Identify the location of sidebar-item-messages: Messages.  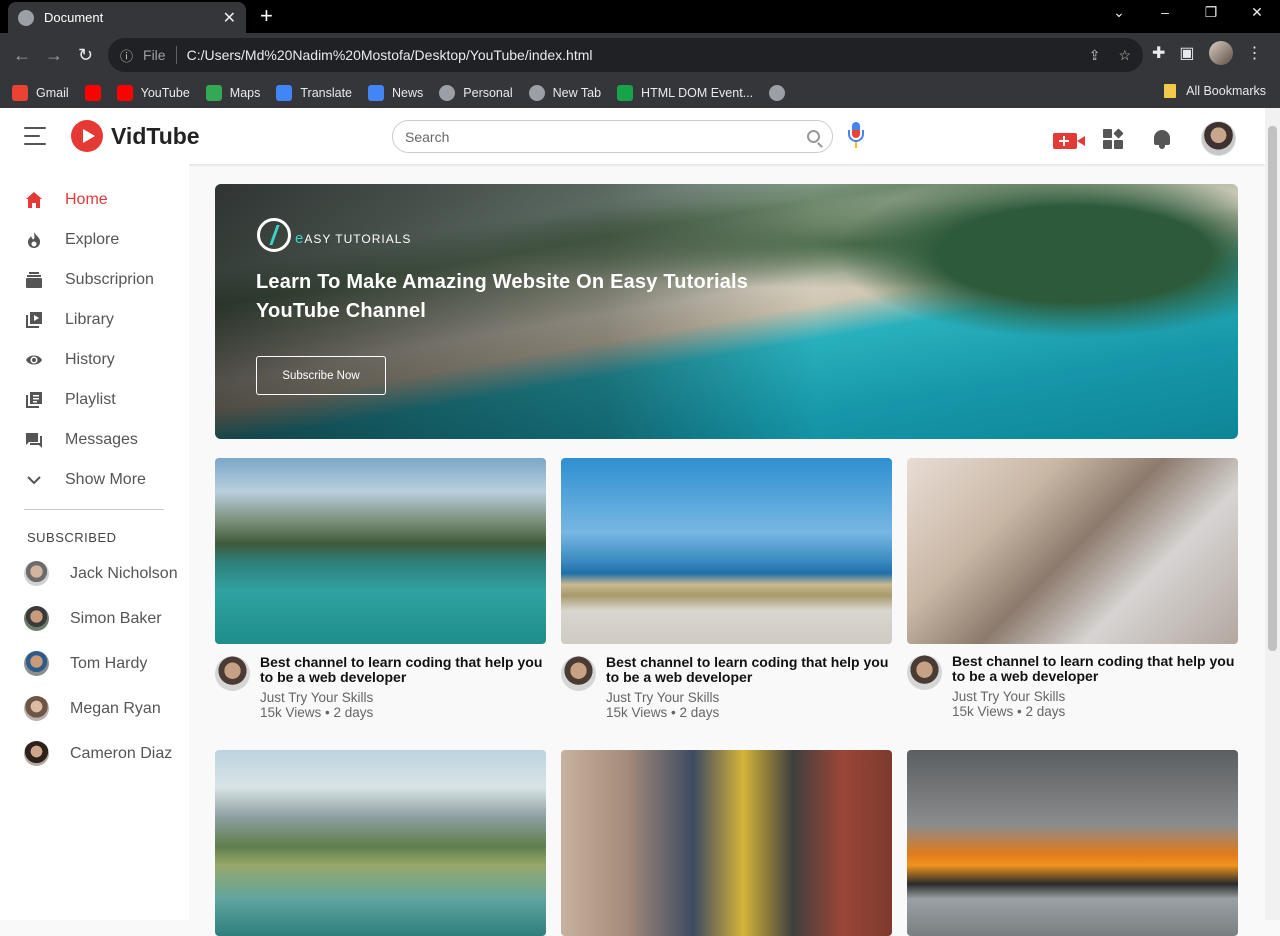
(81, 440).